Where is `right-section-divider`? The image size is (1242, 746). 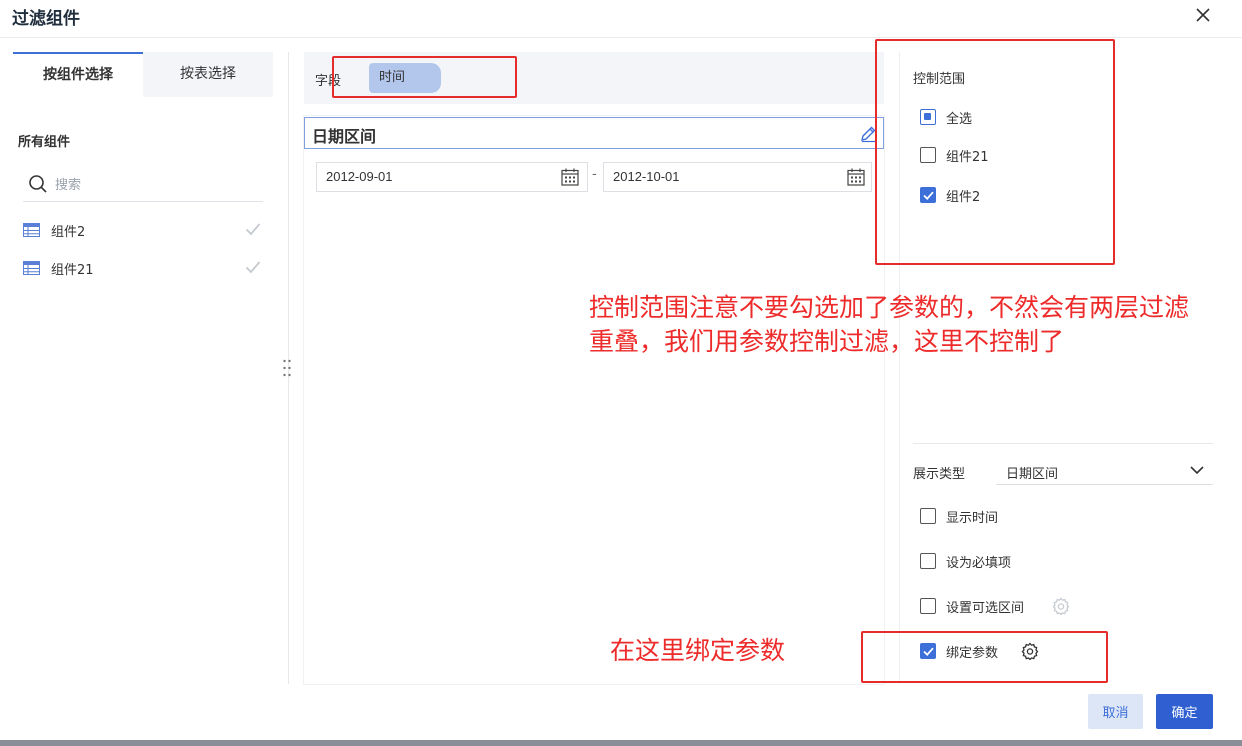
right-section-divider is located at coordinates (1063, 443).